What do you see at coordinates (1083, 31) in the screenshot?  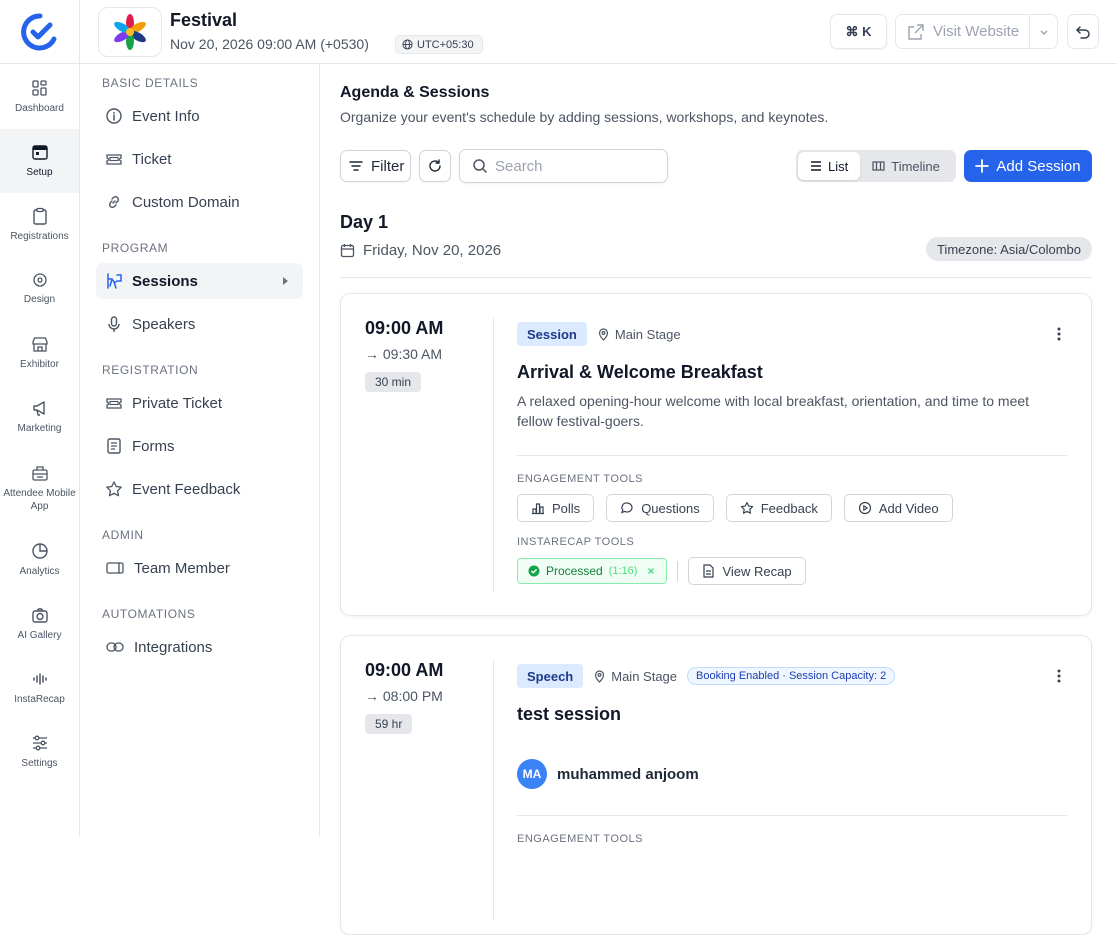 I see `undo-button` at bounding box center [1083, 31].